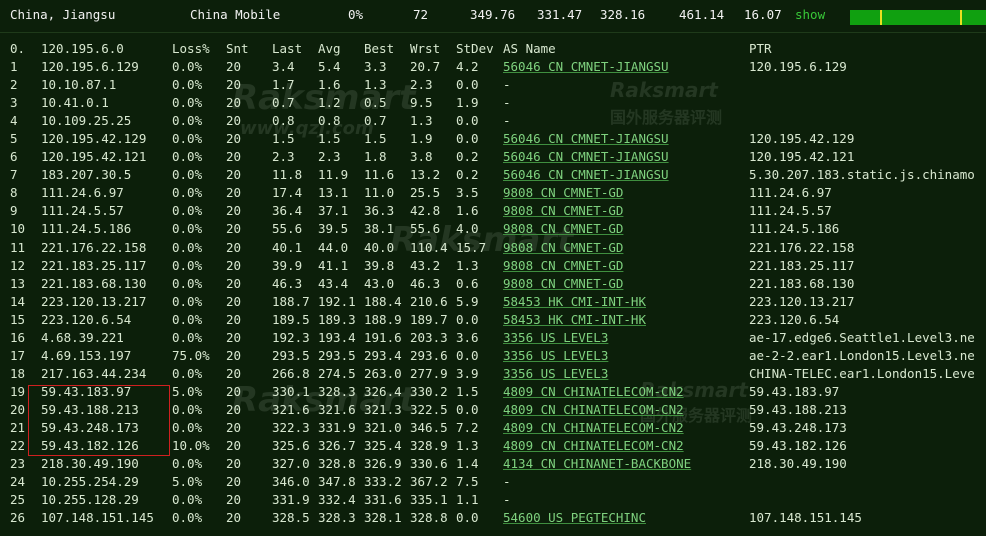 This screenshot has width=986, height=536. I want to click on summary-value-2: 331.47, so click(560, 14).